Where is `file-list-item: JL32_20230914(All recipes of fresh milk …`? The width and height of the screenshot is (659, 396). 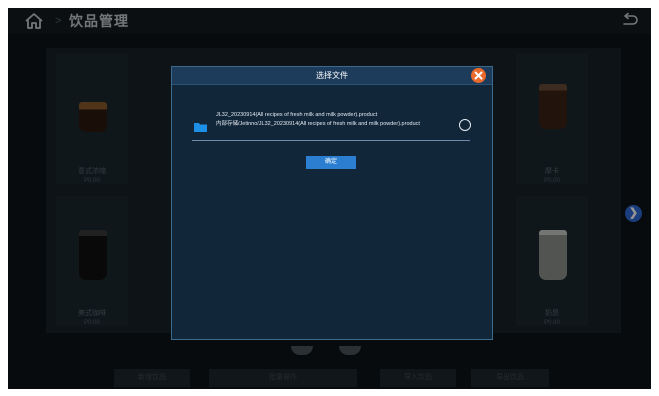
file-list-item: JL32_20230914(All recipes of fresh milk … is located at coordinates (331, 126).